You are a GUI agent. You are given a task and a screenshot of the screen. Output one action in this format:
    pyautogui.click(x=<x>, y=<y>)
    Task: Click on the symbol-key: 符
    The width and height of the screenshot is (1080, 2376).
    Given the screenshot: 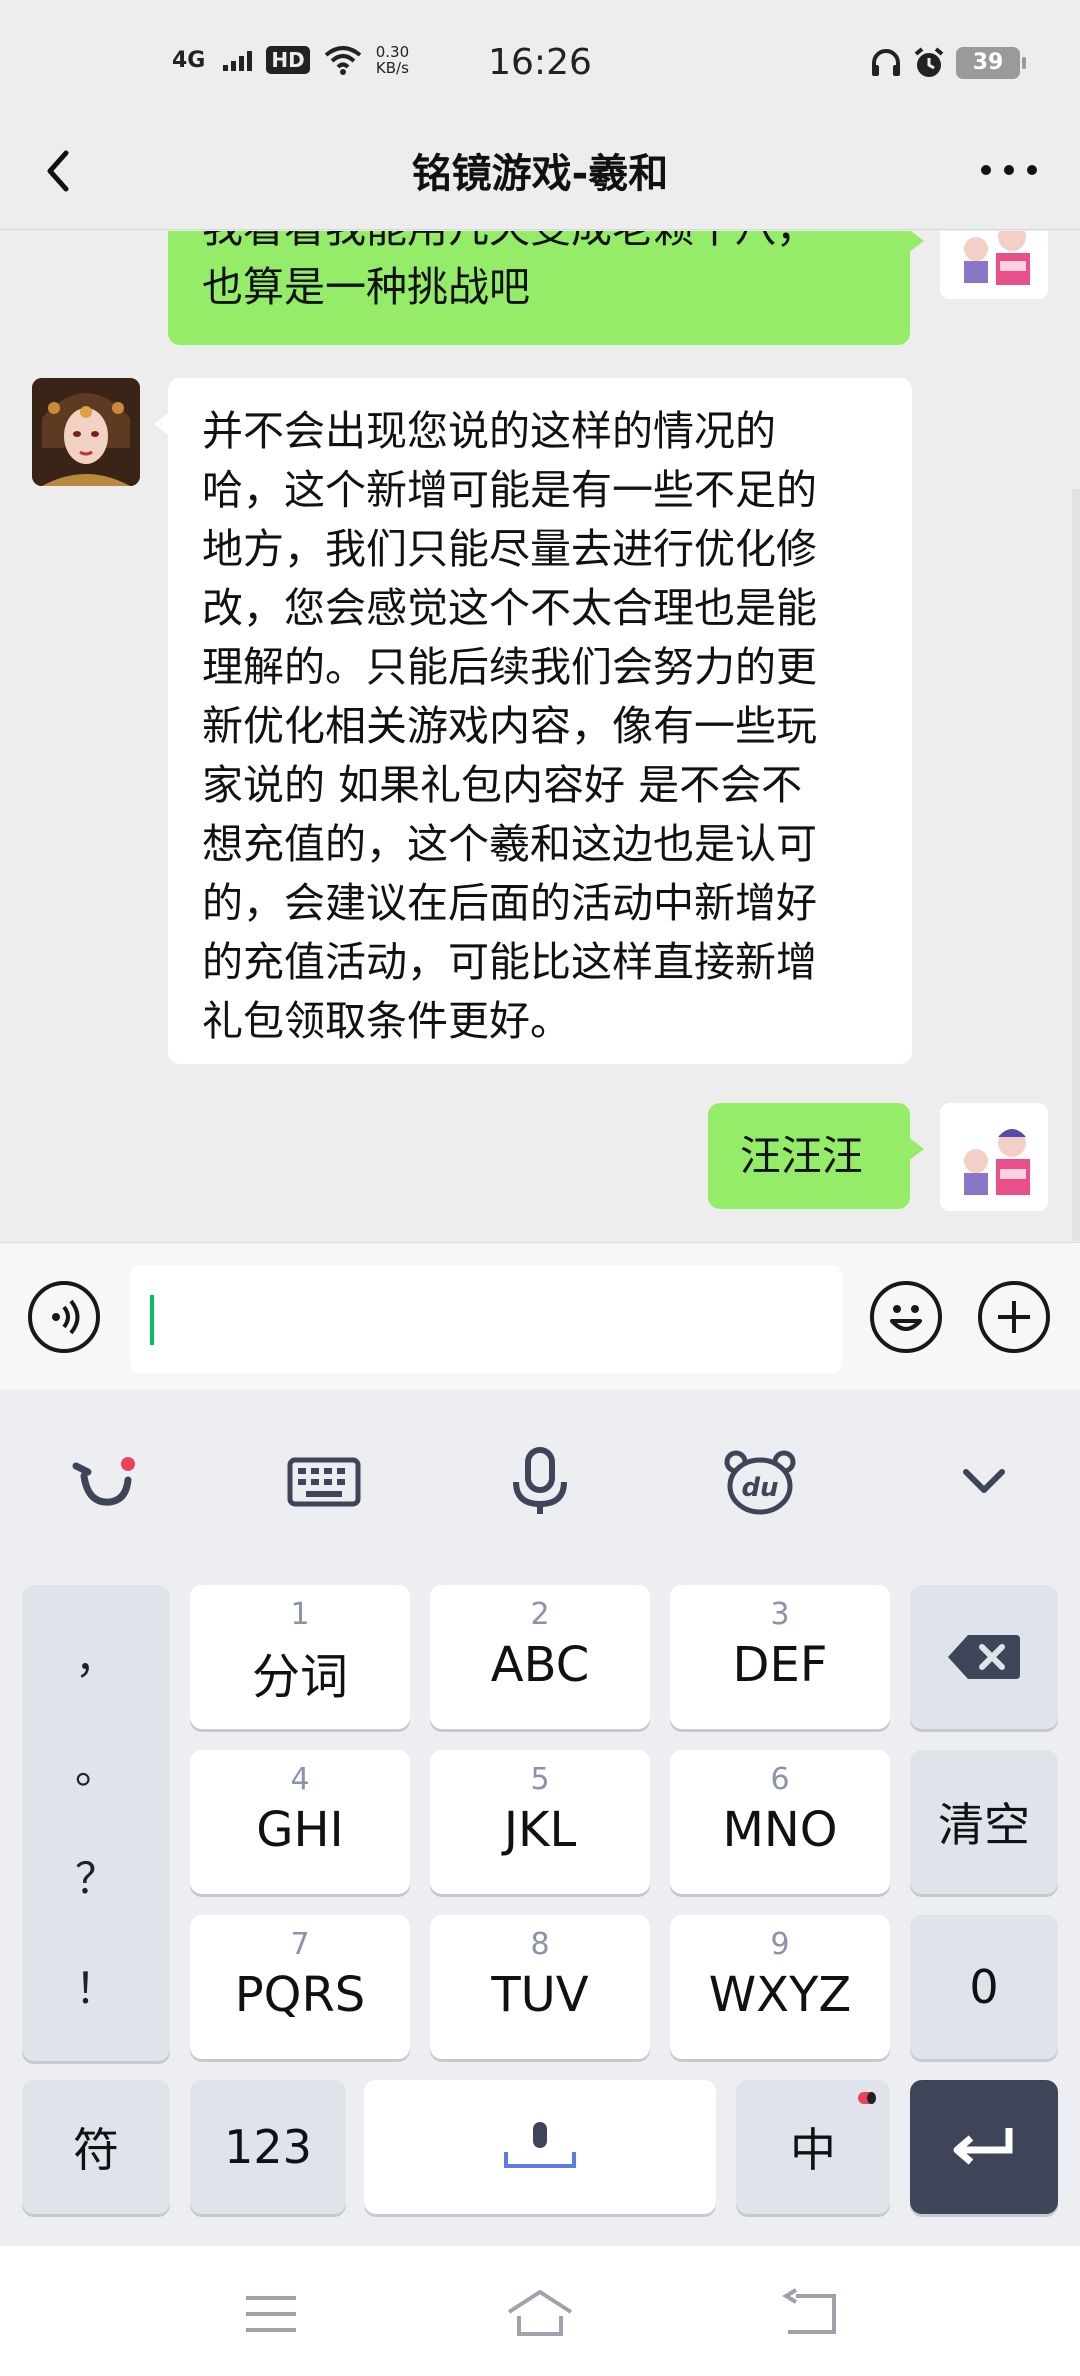 What is the action you would take?
    pyautogui.click(x=96, y=2147)
    